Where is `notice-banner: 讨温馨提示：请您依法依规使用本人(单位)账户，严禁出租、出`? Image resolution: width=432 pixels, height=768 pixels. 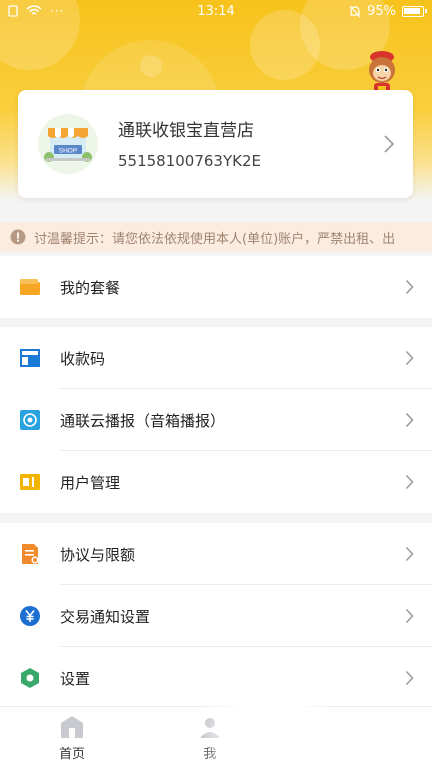 notice-banner: 讨温馨提示：请您依法依规使用本人(单位)账户，严禁出租、出 is located at coordinates (216, 237).